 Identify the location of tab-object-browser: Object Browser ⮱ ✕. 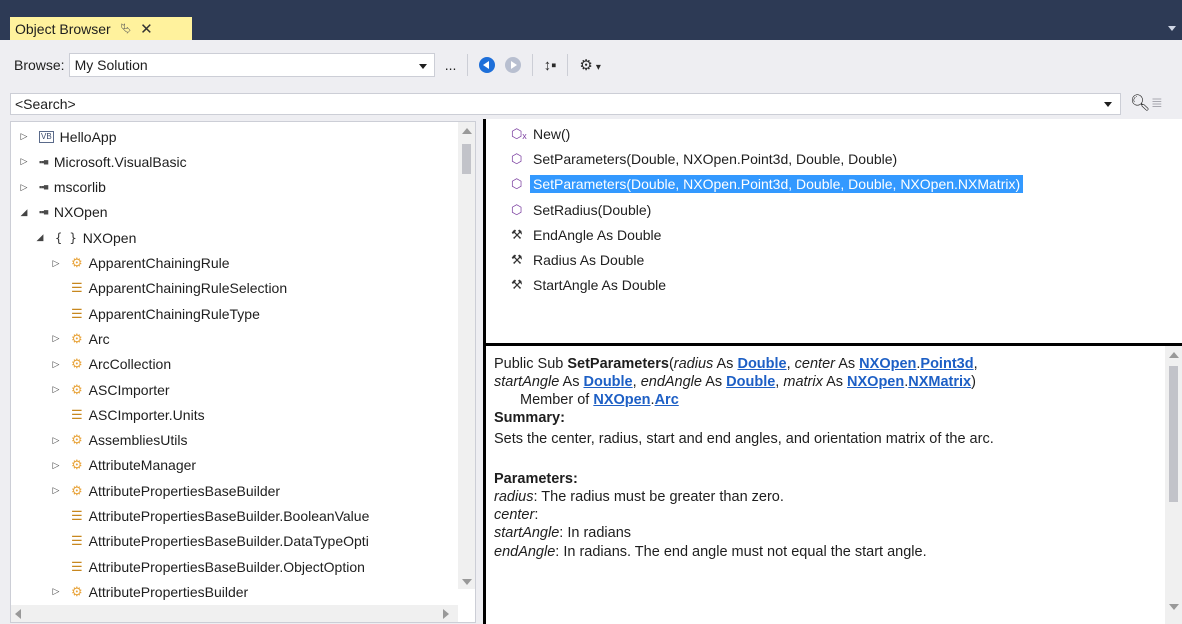
(101, 28).